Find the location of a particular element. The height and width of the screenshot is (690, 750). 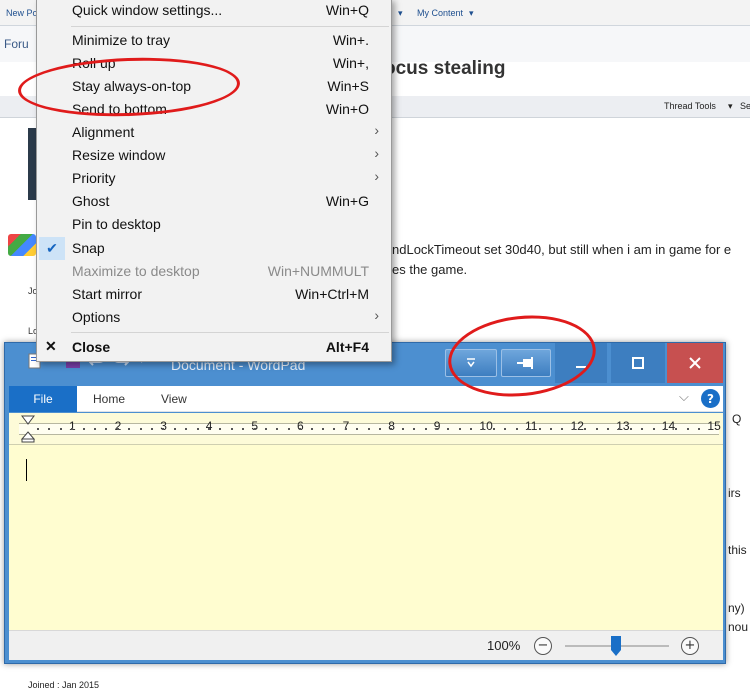

checkmark-icon: ✔ is located at coordinates (52, 248).